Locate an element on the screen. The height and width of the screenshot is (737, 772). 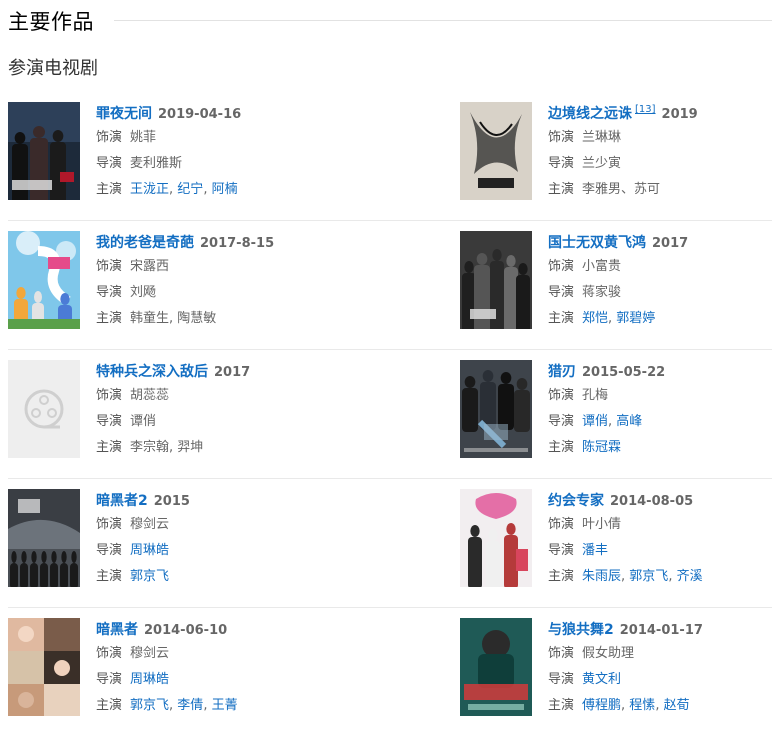
cast-person: 郑恺 is located at coordinates (595, 318).